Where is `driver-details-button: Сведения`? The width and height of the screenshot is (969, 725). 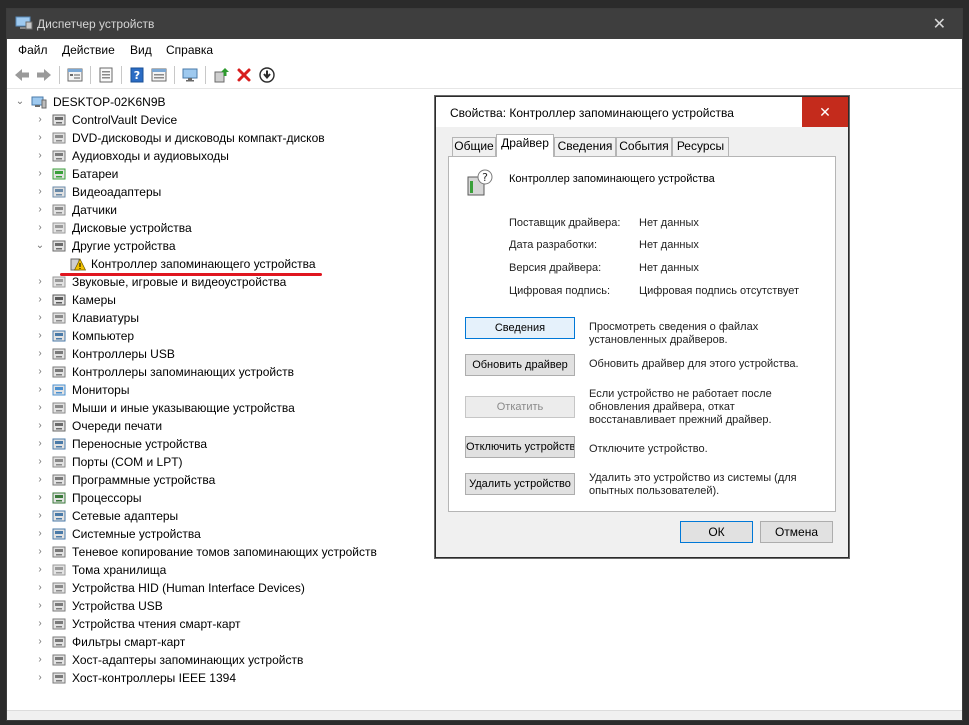
driver-details-button: Сведения is located at coordinates (520, 328).